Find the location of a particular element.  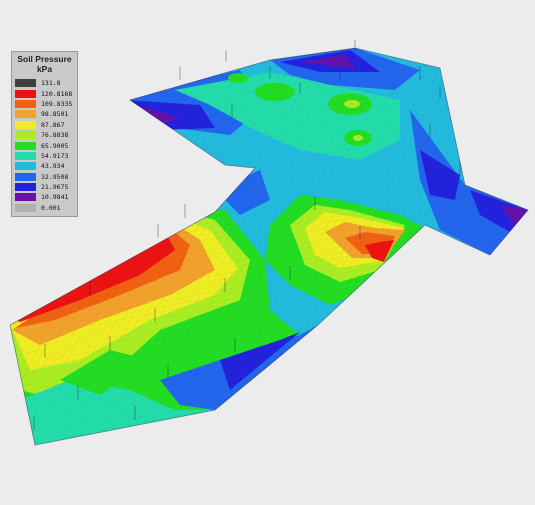

legend-row: 0.001 is located at coordinates (44, 208).